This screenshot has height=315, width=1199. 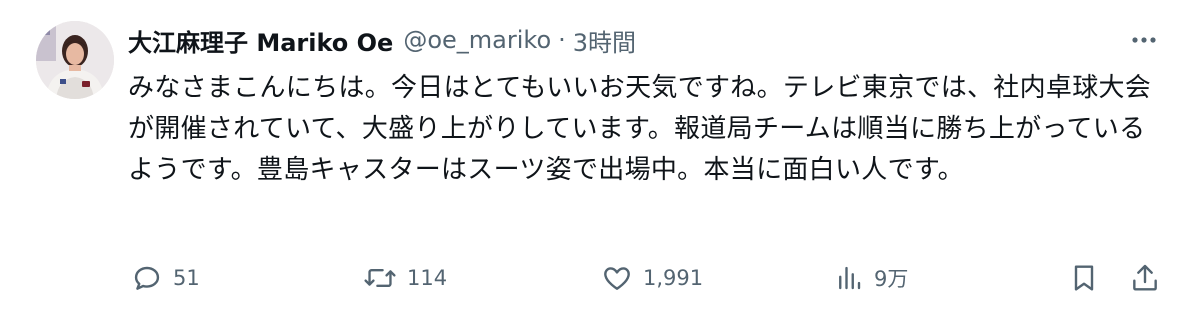 I want to click on like-button: 1,991, so click(x=652, y=278).